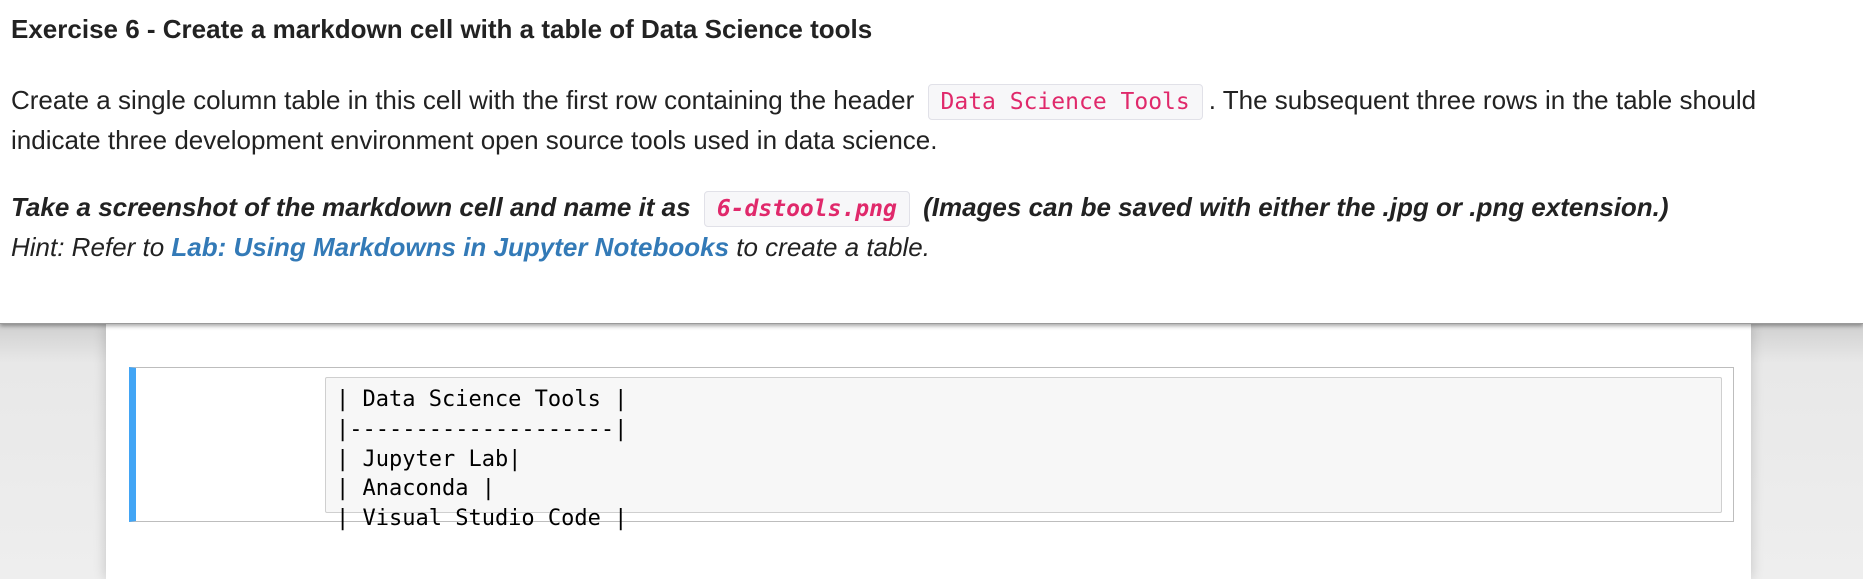 The width and height of the screenshot is (1863, 579). Describe the element at coordinates (429, 459) in the screenshot. I see `code-line: | Jupyter Lab|` at that location.